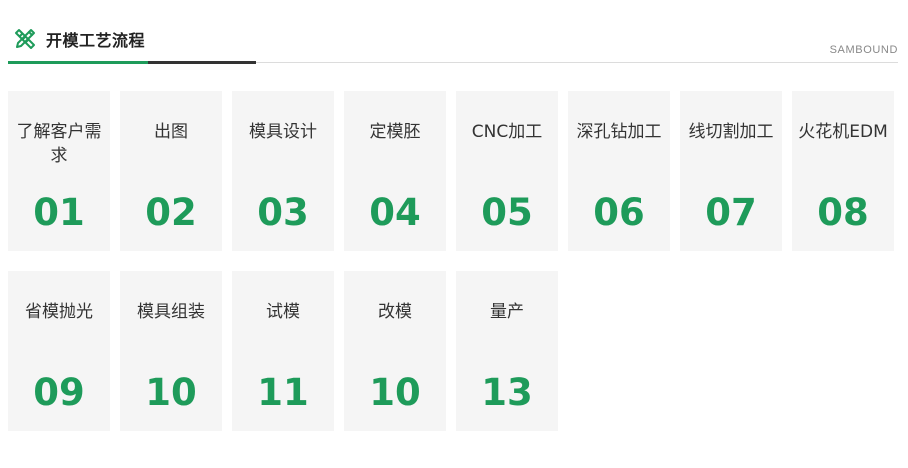  What do you see at coordinates (171, 171) in the screenshot?
I see `process-step-card: 出图 02` at bounding box center [171, 171].